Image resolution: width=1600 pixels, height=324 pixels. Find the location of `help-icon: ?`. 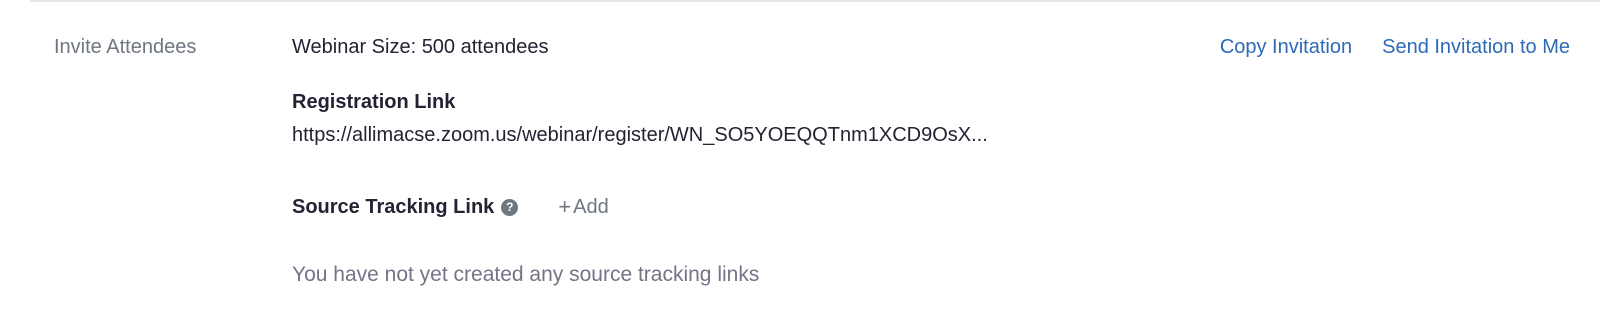

help-icon: ? is located at coordinates (510, 207).